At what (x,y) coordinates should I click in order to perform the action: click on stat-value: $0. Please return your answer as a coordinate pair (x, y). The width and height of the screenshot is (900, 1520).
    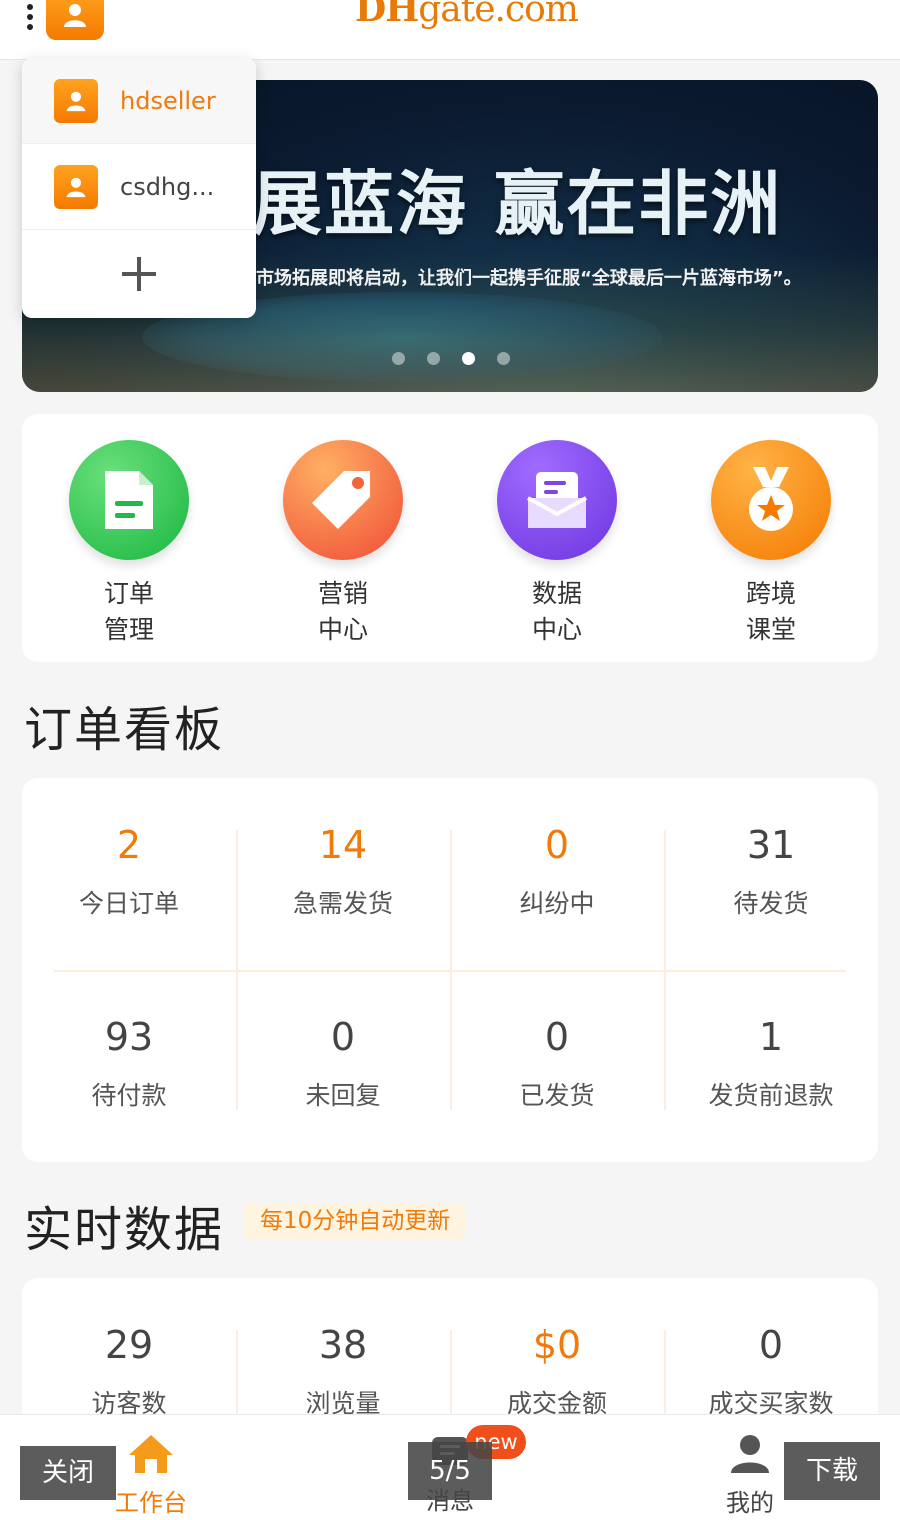
    Looking at the image, I should click on (557, 1345).